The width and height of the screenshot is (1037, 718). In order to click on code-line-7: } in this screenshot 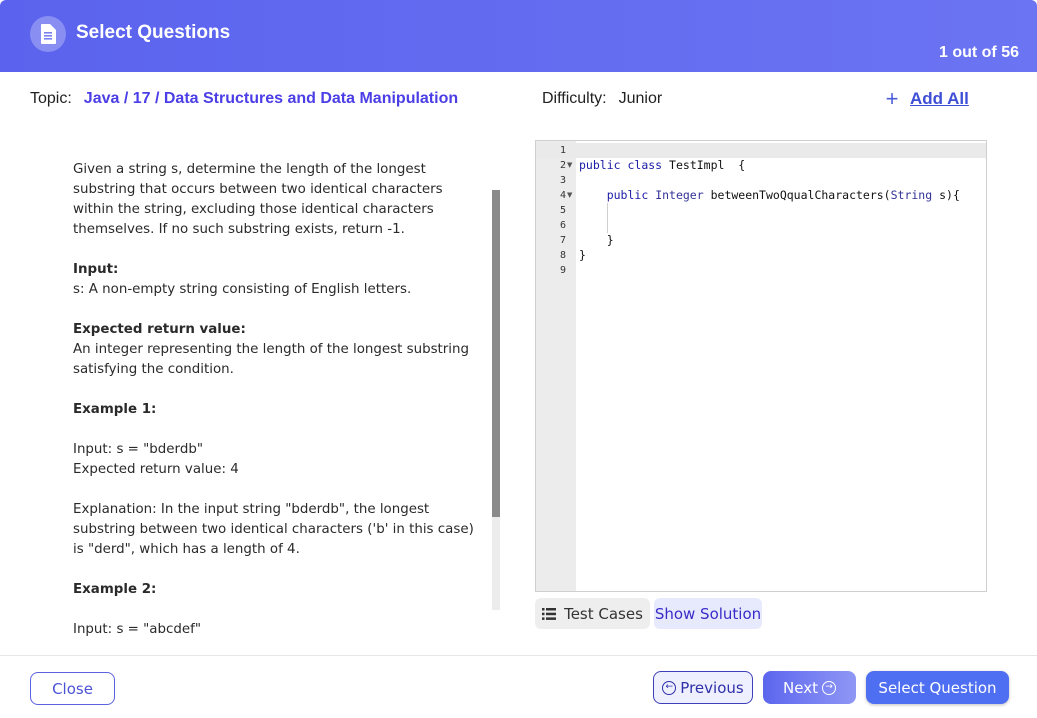, I will do `click(610, 240)`.